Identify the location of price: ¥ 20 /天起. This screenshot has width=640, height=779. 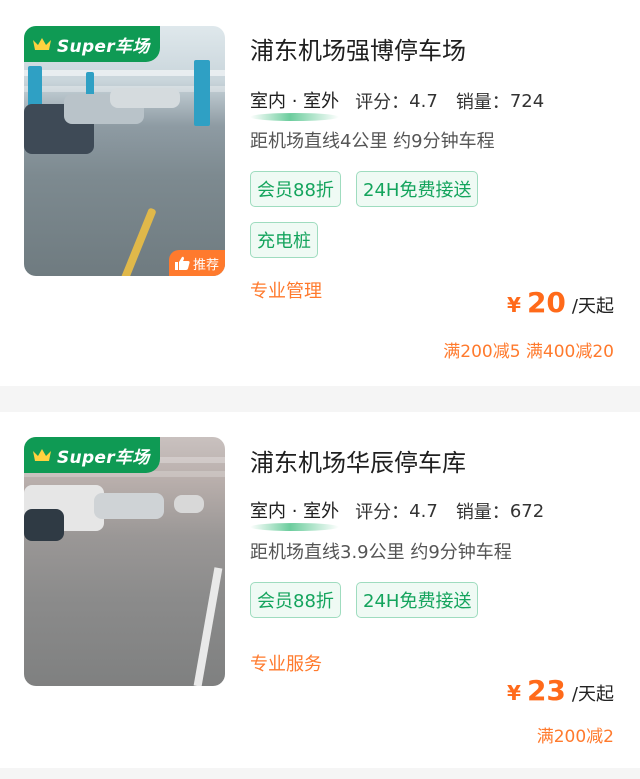
(560, 302).